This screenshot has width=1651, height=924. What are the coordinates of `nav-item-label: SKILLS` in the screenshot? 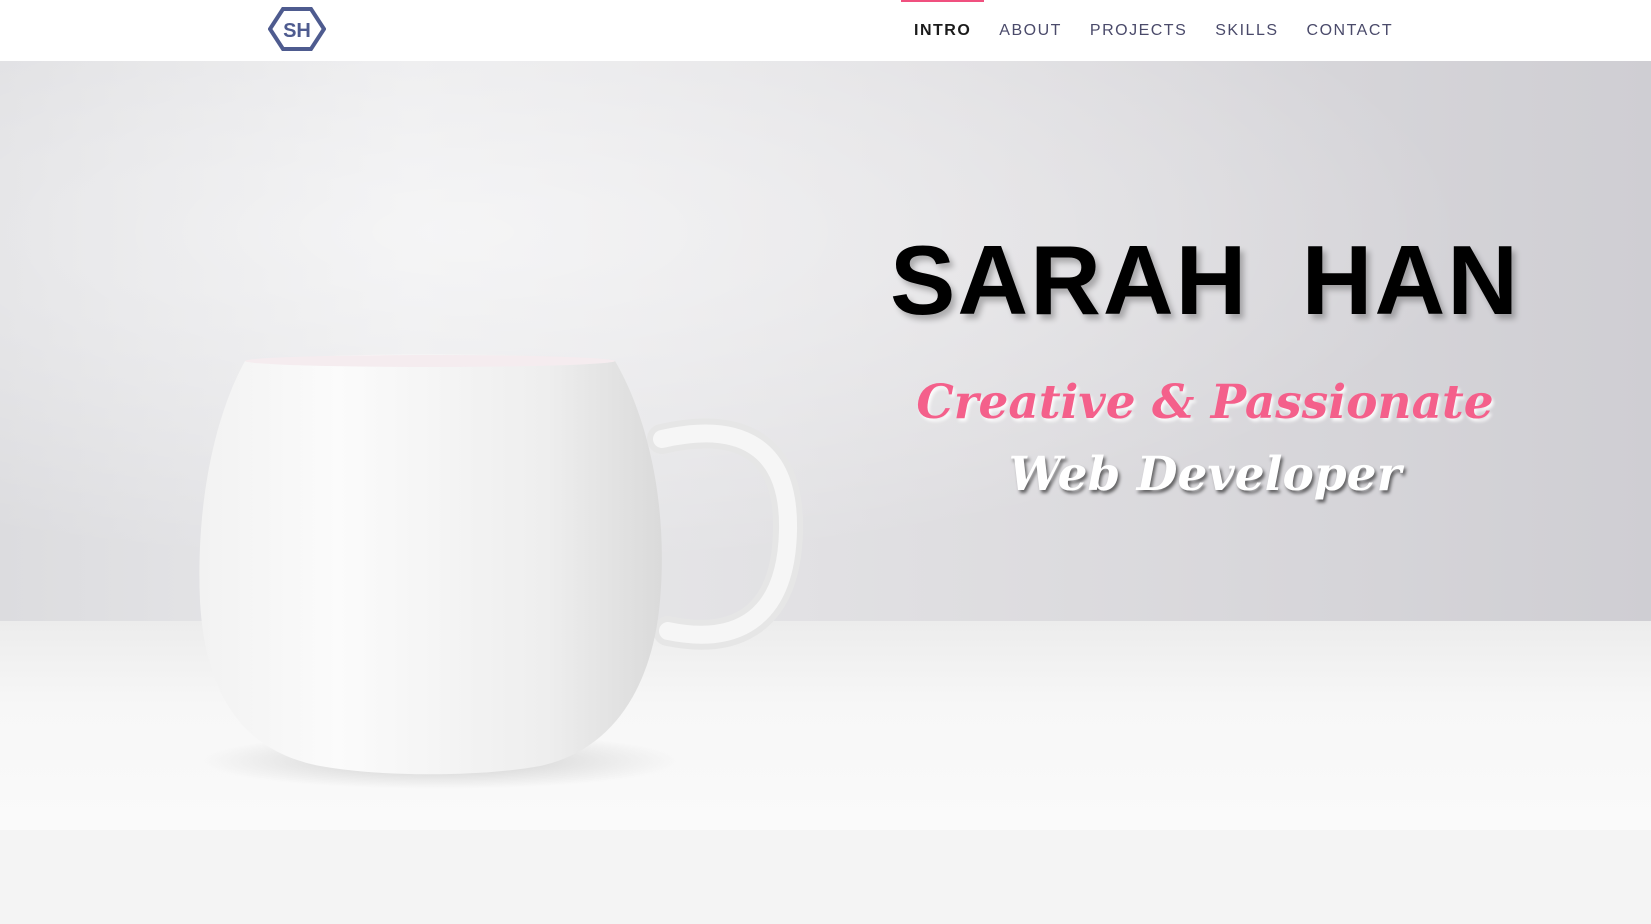 It's located at (1247, 30).